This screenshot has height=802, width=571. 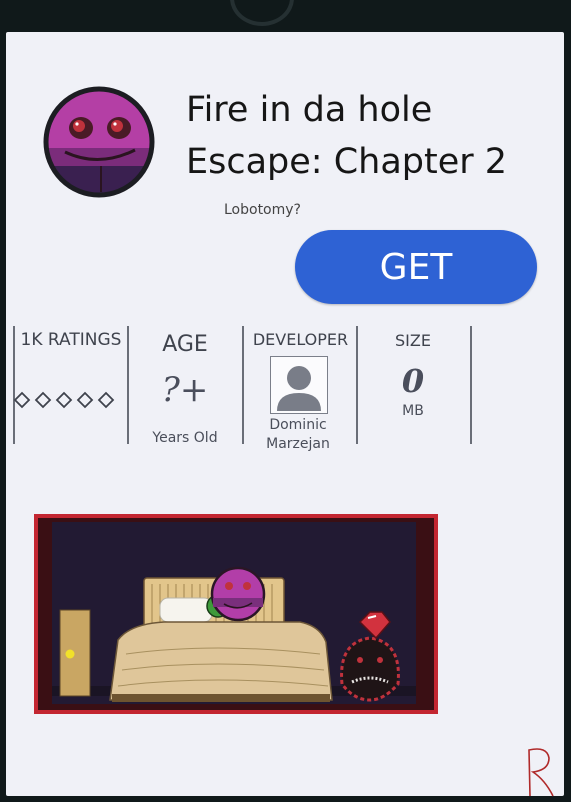 I want to click on size-value: 0, so click(x=413, y=381).